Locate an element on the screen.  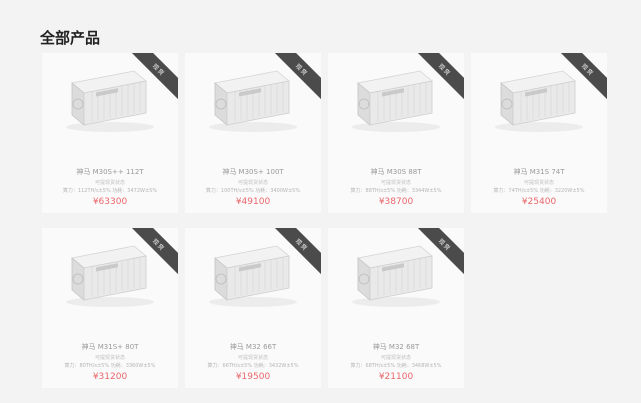
product-spec: 算力：80TH/s±5% 功耗：3360W±5% is located at coordinates (110, 366).